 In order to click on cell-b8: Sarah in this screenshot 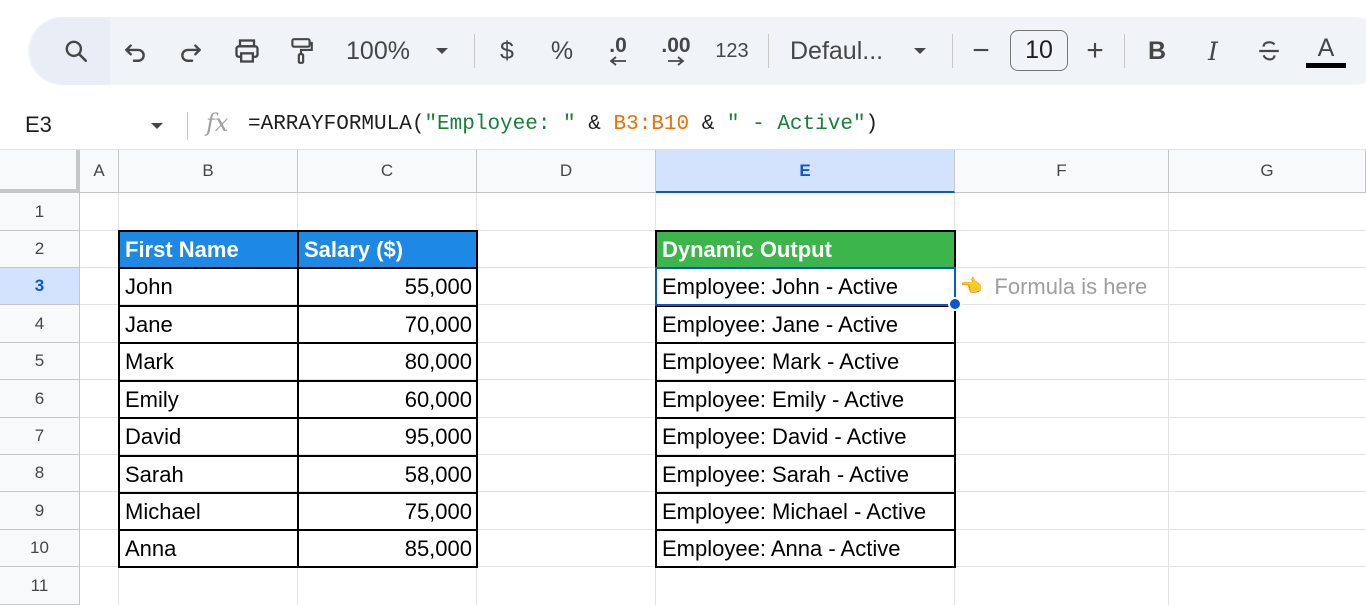, I will do `click(208, 474)`.